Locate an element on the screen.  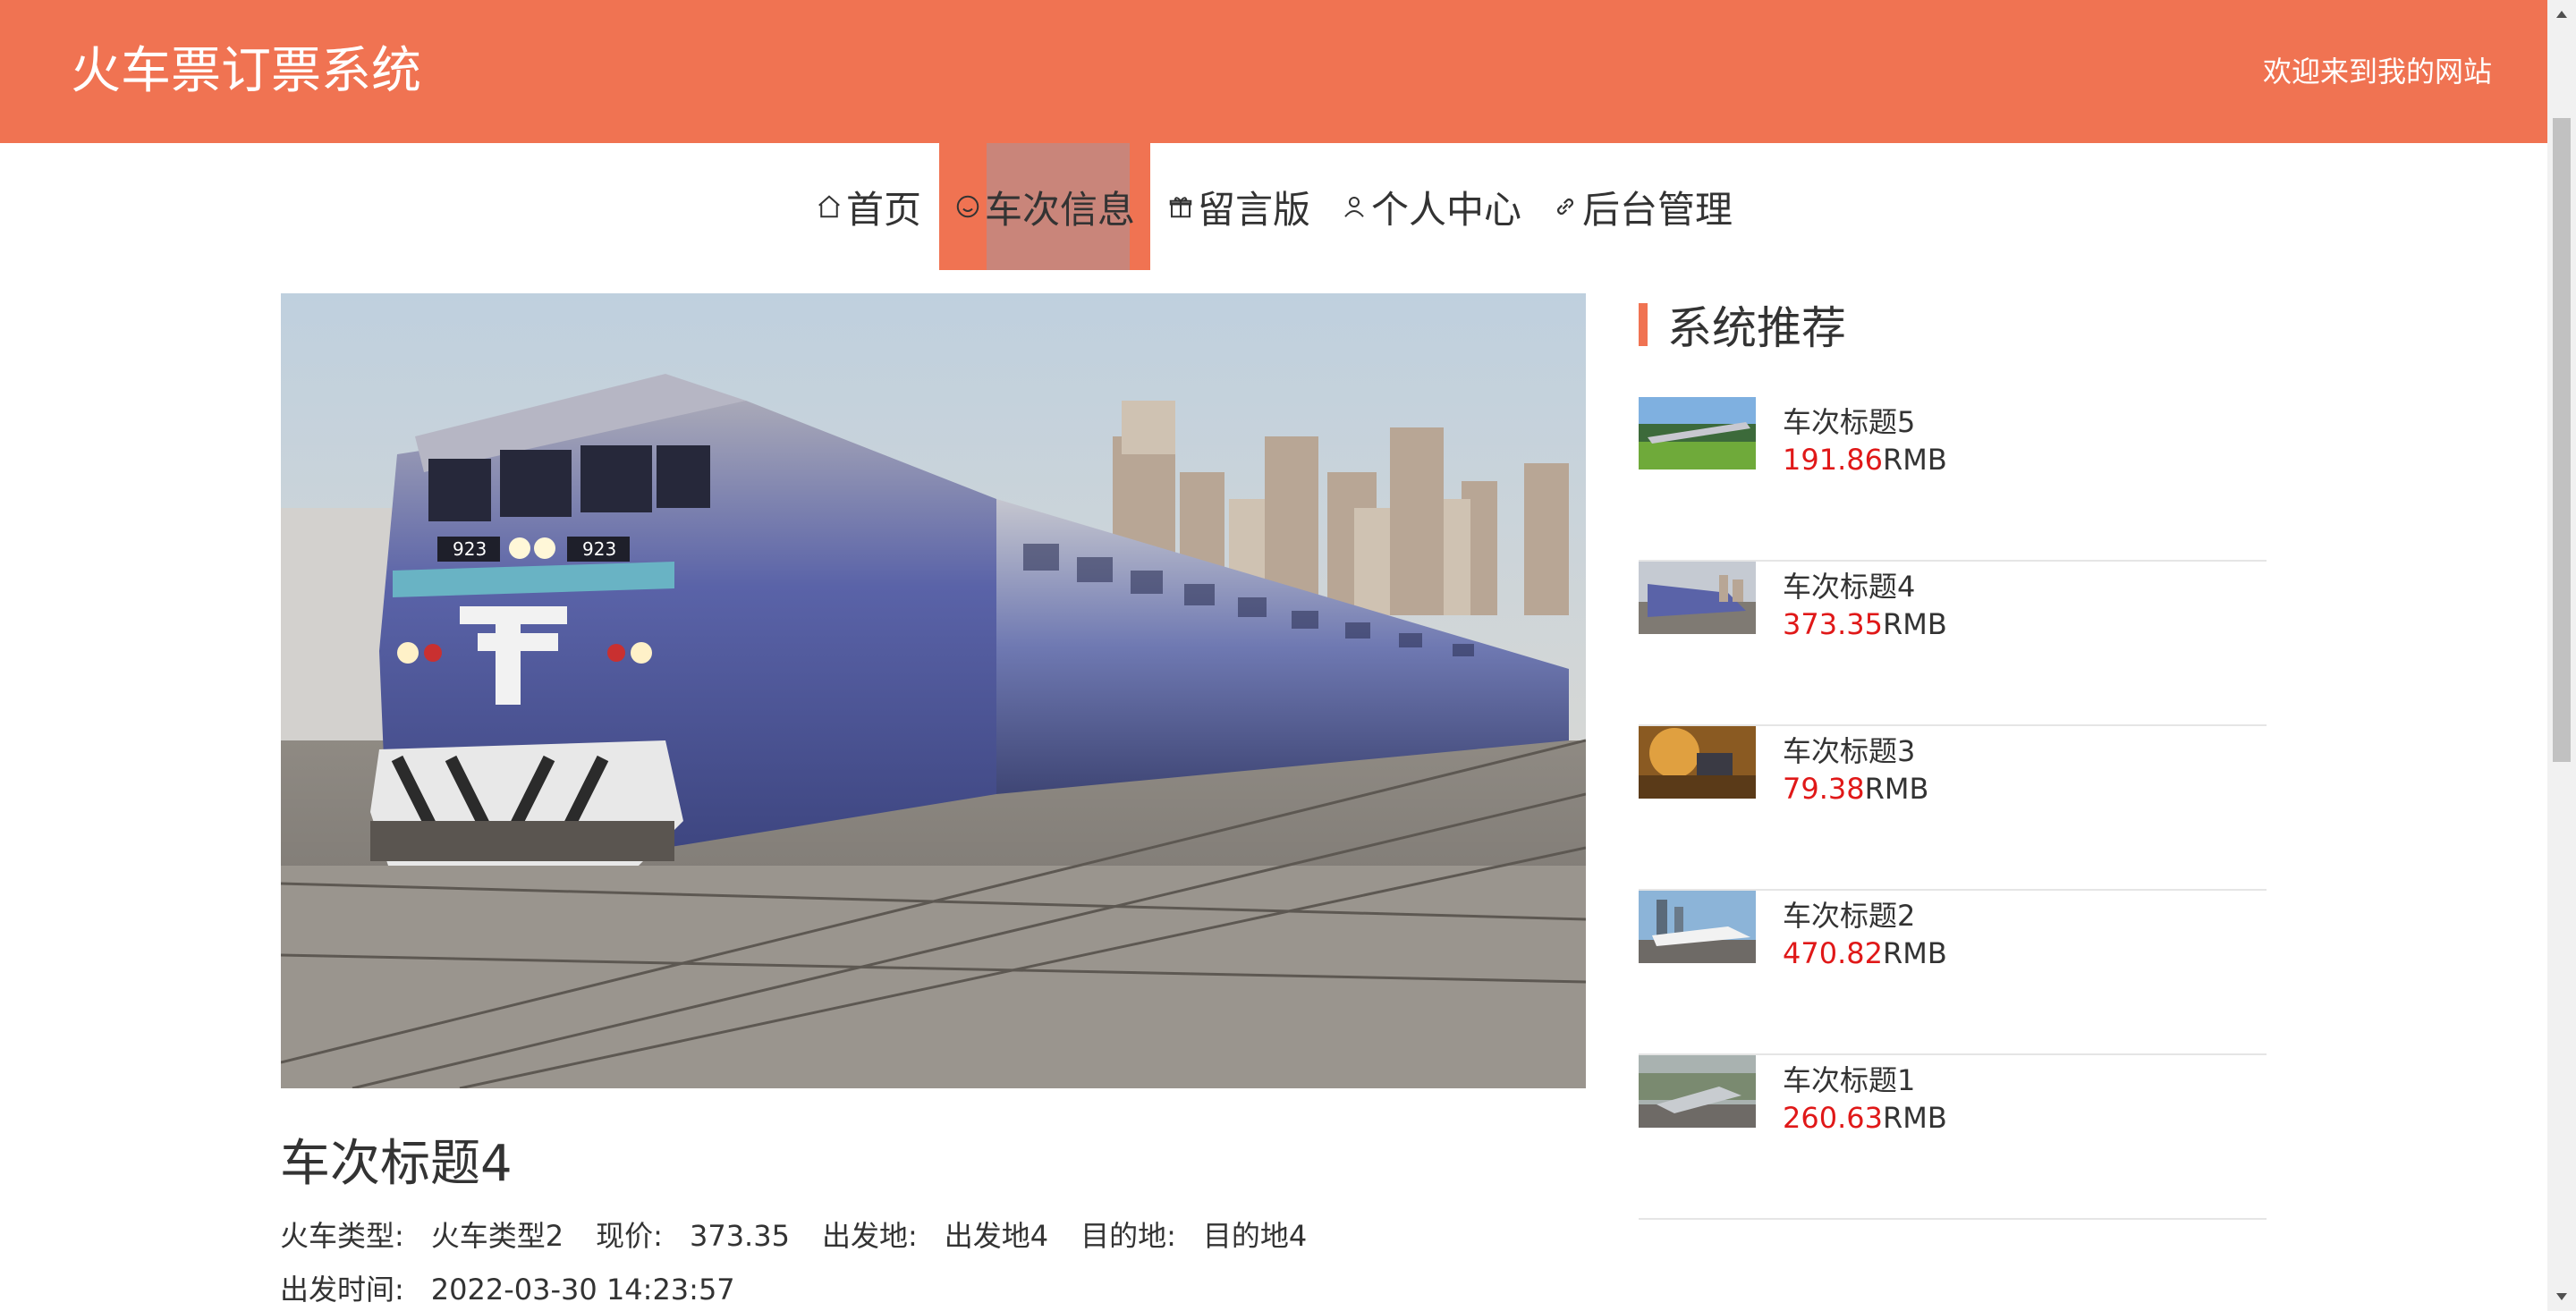
site-title: 火车票订票系统 is located at coordinates (246, 71).